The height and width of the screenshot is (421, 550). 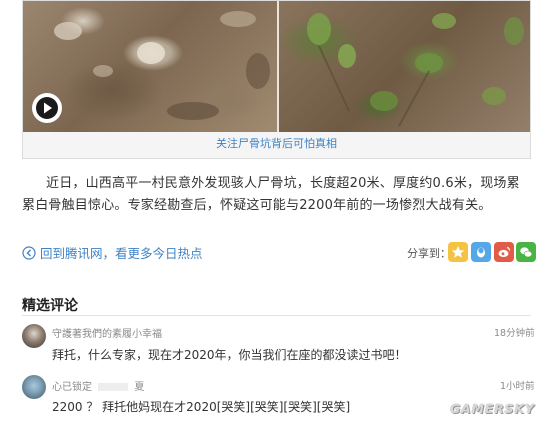 What do you see at coordinates (121, 253) in the screenshot?
I see `back-link-label: 回到腾讯网，看更多今日热点` at bounding box center [121, 253].